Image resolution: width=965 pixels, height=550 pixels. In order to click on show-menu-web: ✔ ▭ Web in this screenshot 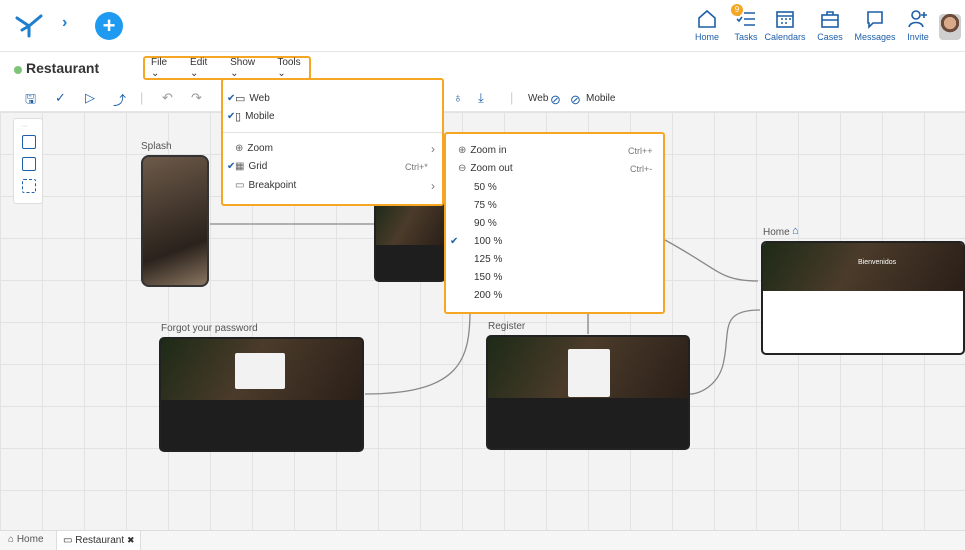, I will do `click(248, 98)`.